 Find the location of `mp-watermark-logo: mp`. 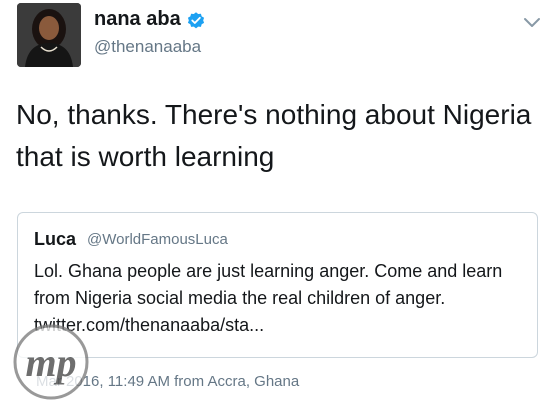

mp-watermark-logo: mp is located at coordinates (51, 362).